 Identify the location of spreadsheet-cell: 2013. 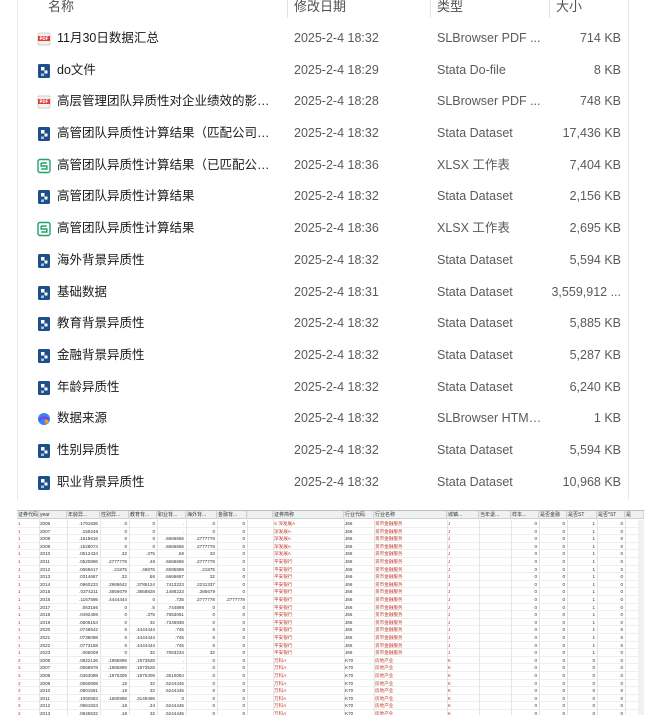
(52, 577).